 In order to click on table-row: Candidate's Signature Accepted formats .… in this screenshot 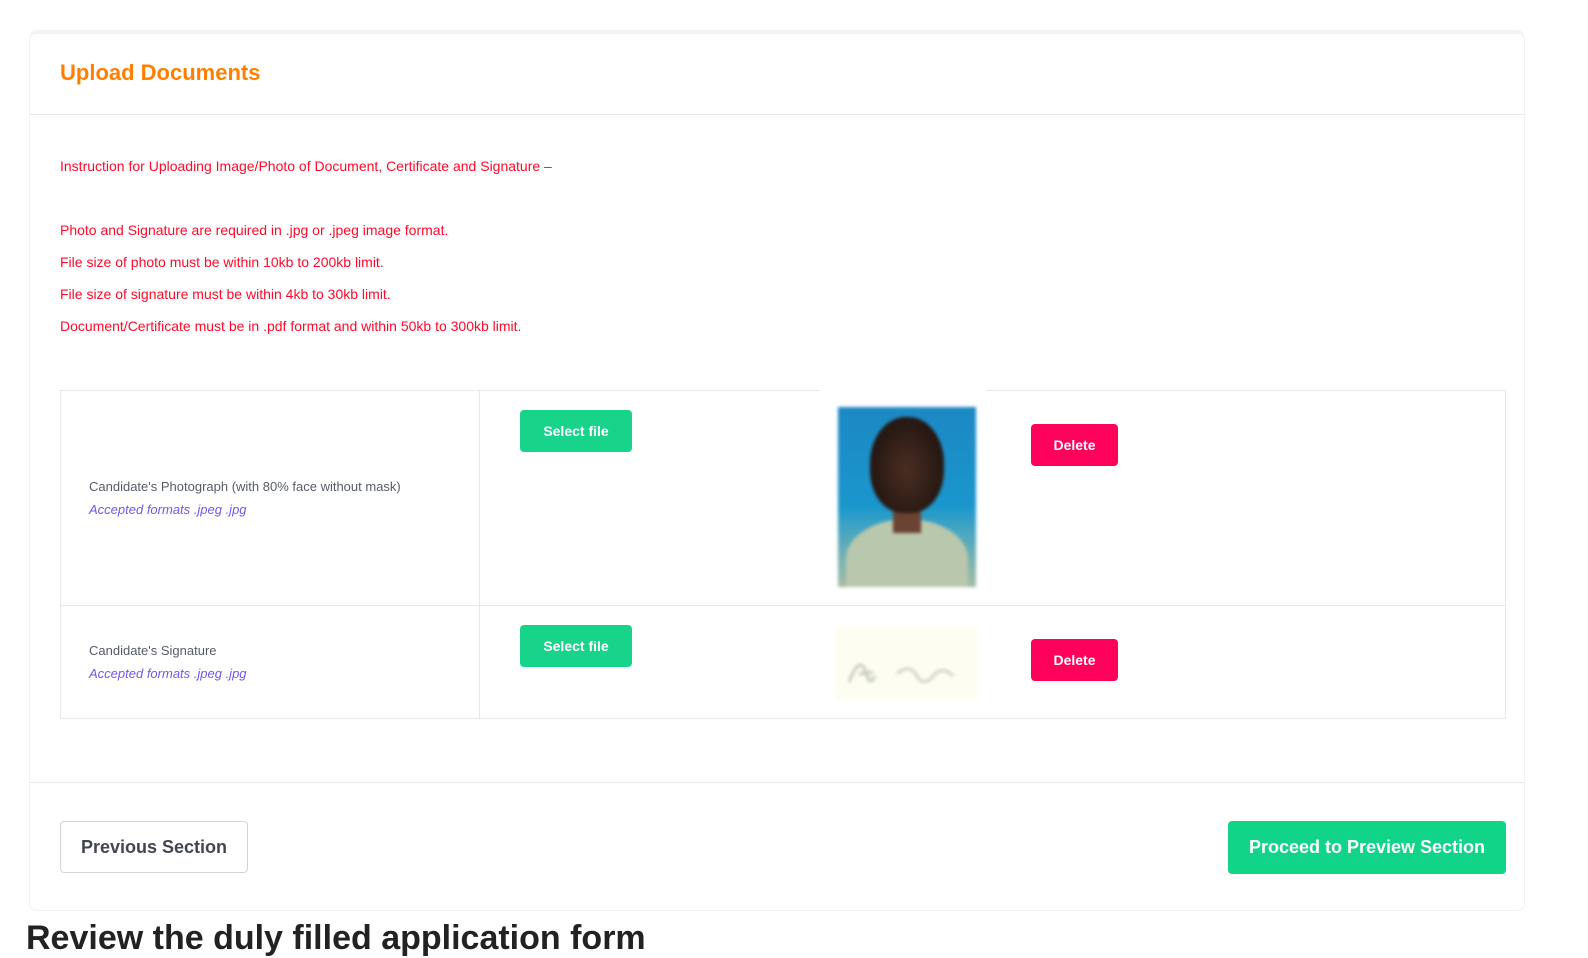, I will do `click(783, 662)`.